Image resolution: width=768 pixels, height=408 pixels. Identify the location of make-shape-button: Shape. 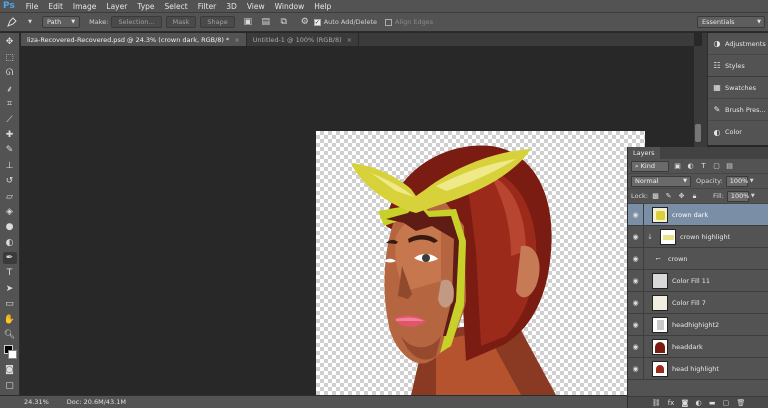
(217, 22).